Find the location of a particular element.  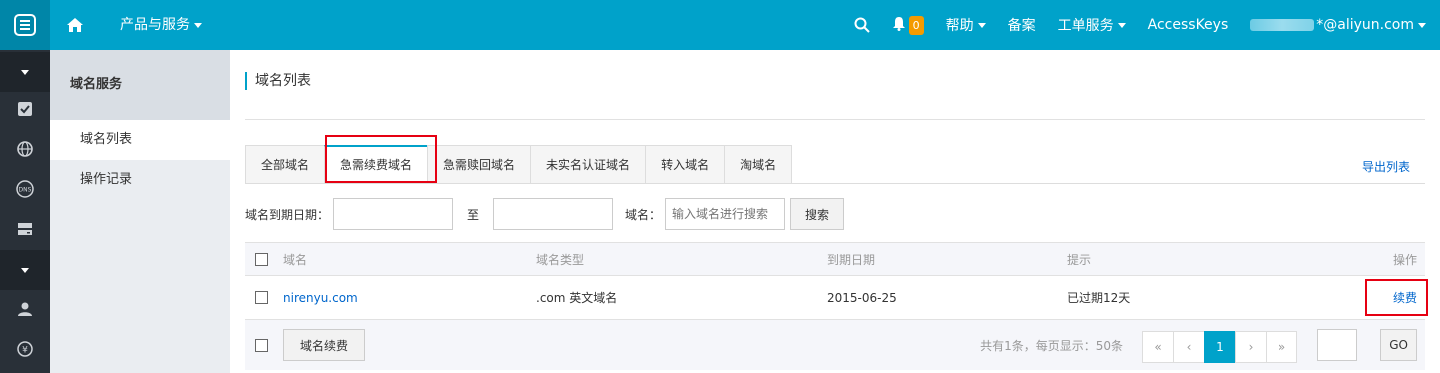

footer-select-all-checkbox is located at coordinates (261, 345).